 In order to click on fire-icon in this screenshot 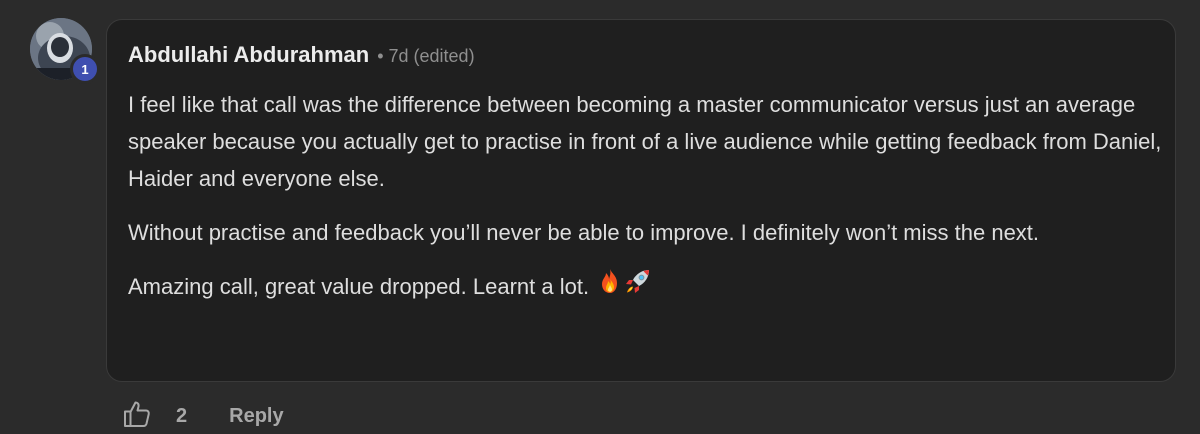, I will do `click(610, 286)`.